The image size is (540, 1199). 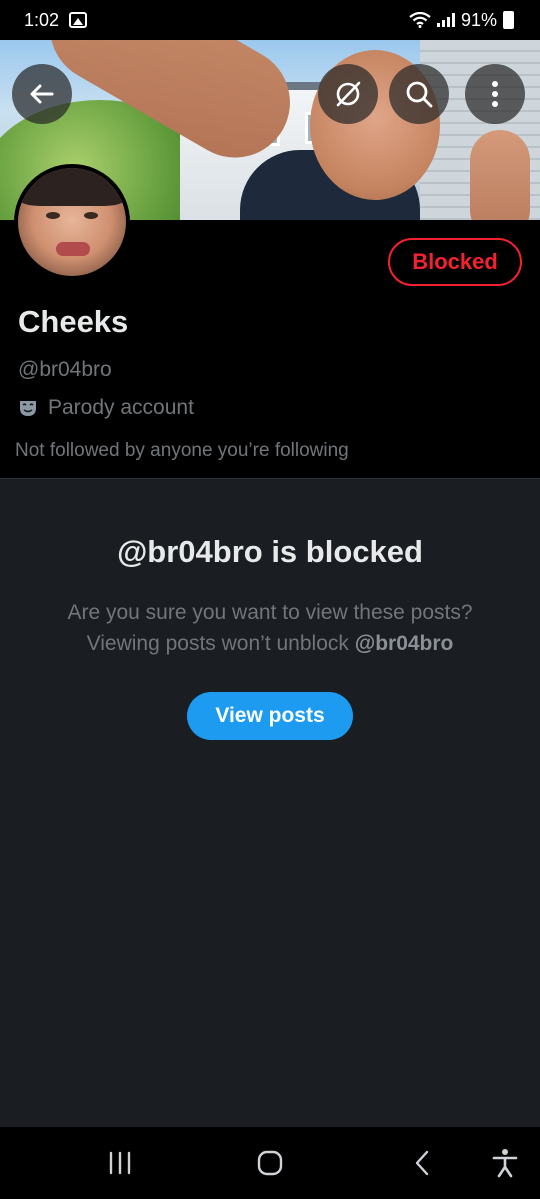 What do you see at coordinates (270, 716) in the screenshot?
I see `view-posts-button: View posts` at bounding box center [270, 716].